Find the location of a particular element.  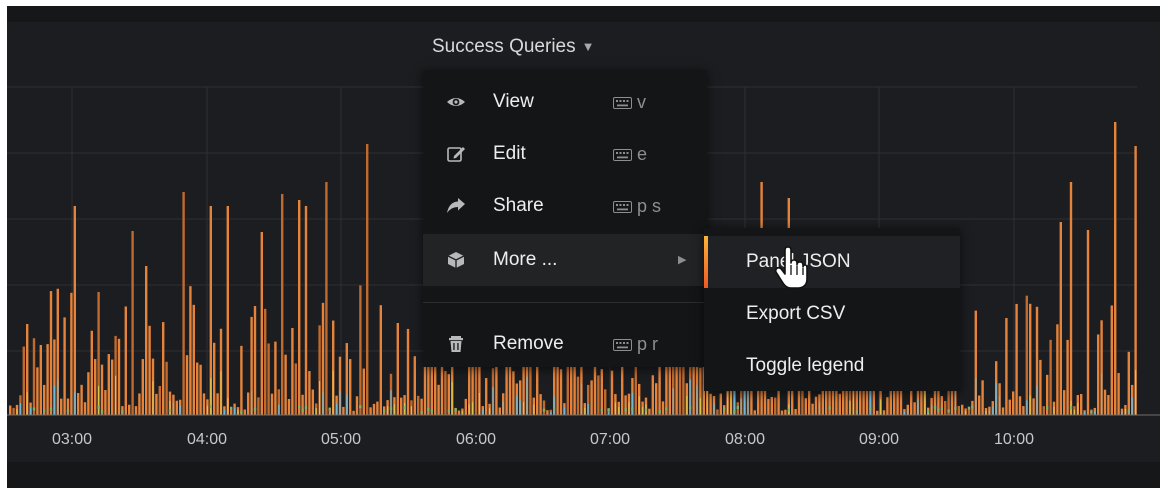

menu-item-edit: Edit e is located at coordinates (565, 154).